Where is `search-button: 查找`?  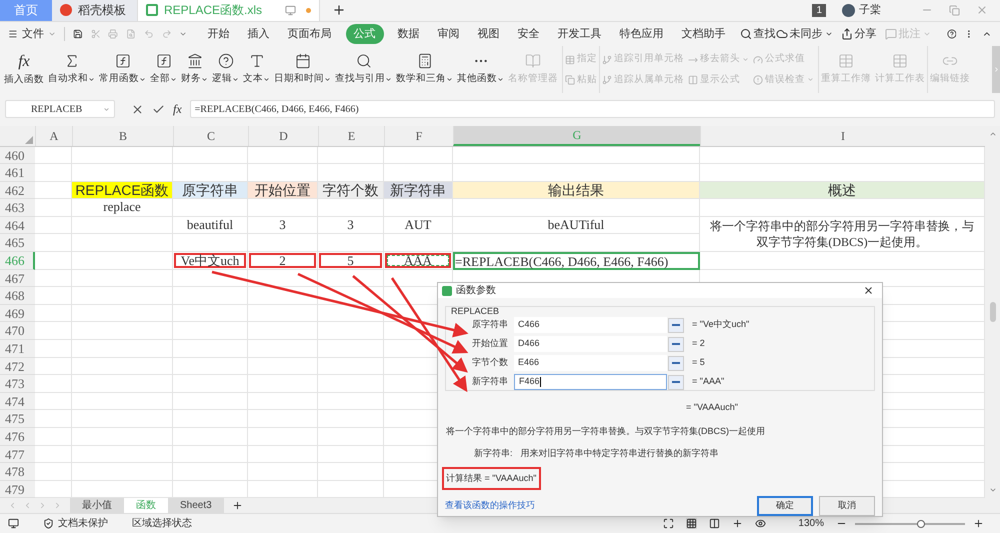 search-button: 查找 is located at coordinates (758, 34).